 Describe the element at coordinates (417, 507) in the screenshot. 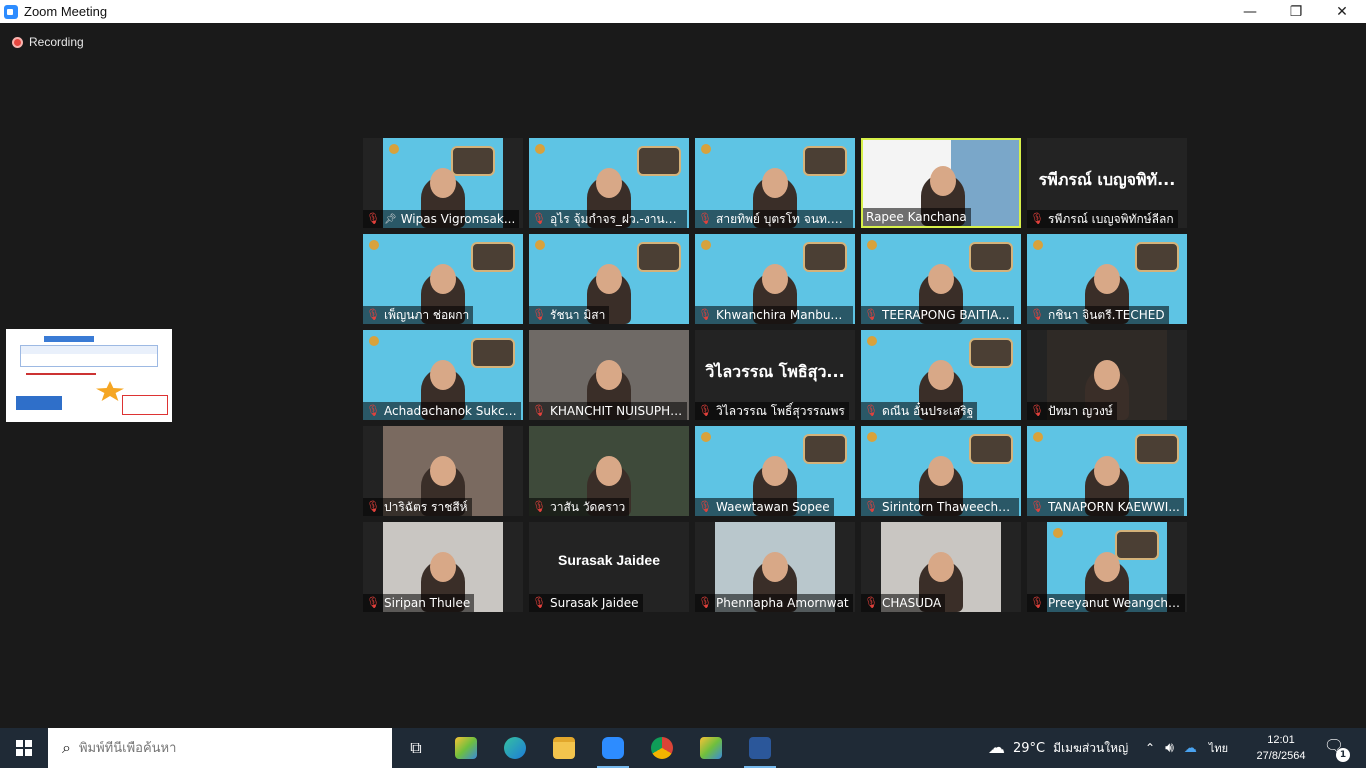

I see `participant-name-bar: 🎙︎ ปาริฉัตร ราชสีห์` at that location.